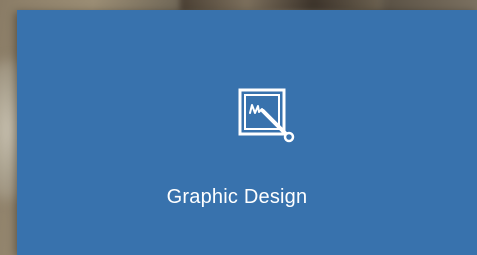 The width and height of the screenshot is (477, 255). I want to click on tile-label: Graphic Design, so click(247, 197).